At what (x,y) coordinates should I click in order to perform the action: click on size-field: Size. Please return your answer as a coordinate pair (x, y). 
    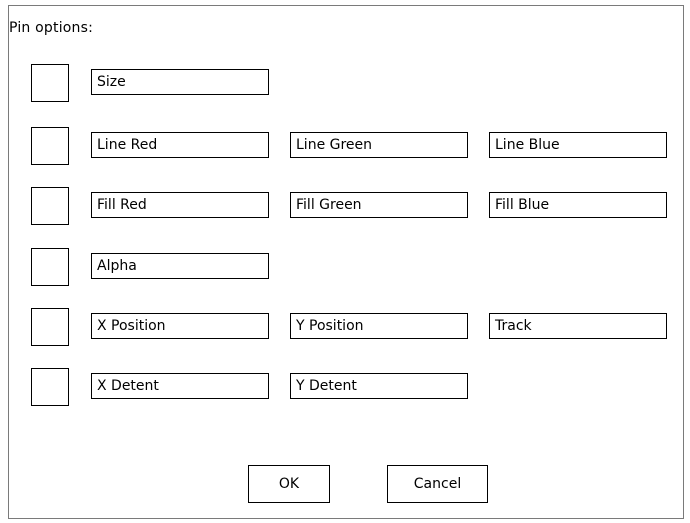
    Looking at the image, I should click on (180, 82).